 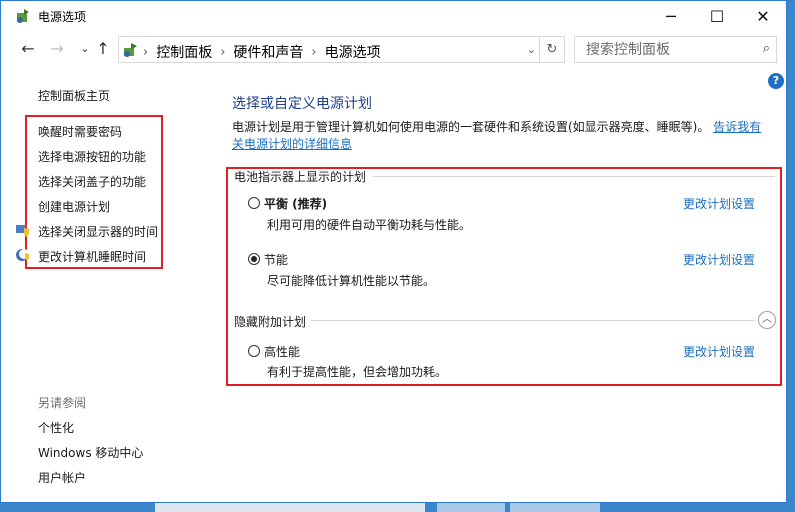 I want to click on plan-desc-power-saver: 尽可能降低计算机性能以节能。, so click(x=351, y=281).